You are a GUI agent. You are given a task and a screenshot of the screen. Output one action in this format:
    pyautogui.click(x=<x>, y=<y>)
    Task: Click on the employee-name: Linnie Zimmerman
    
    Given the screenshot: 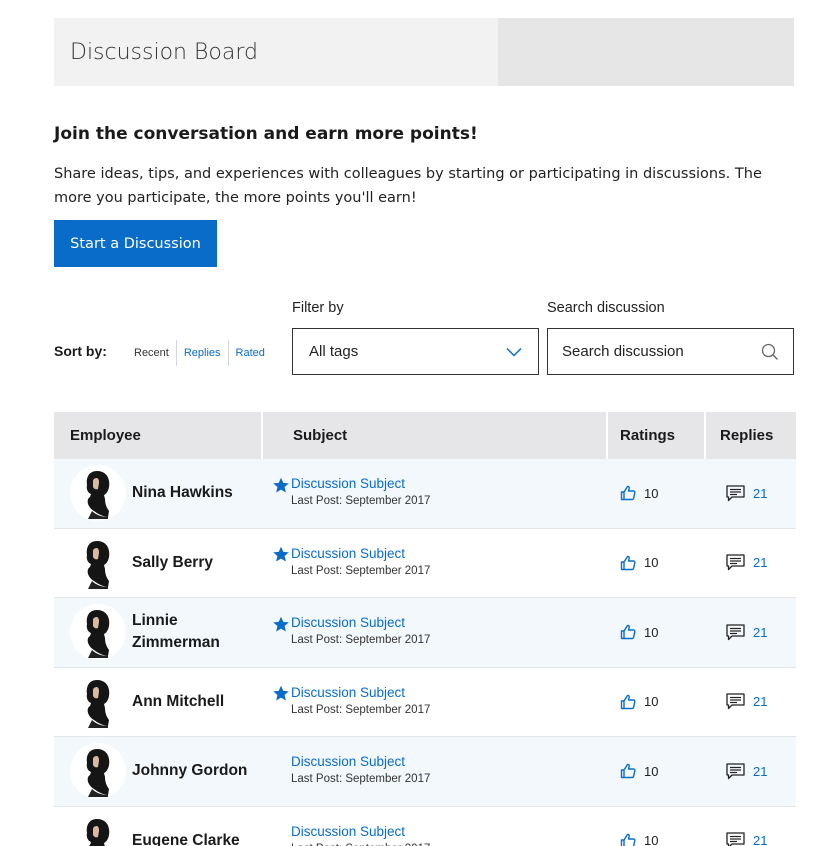 What is the action you would take?
    pyautogui.click(x=196, y=632)
    